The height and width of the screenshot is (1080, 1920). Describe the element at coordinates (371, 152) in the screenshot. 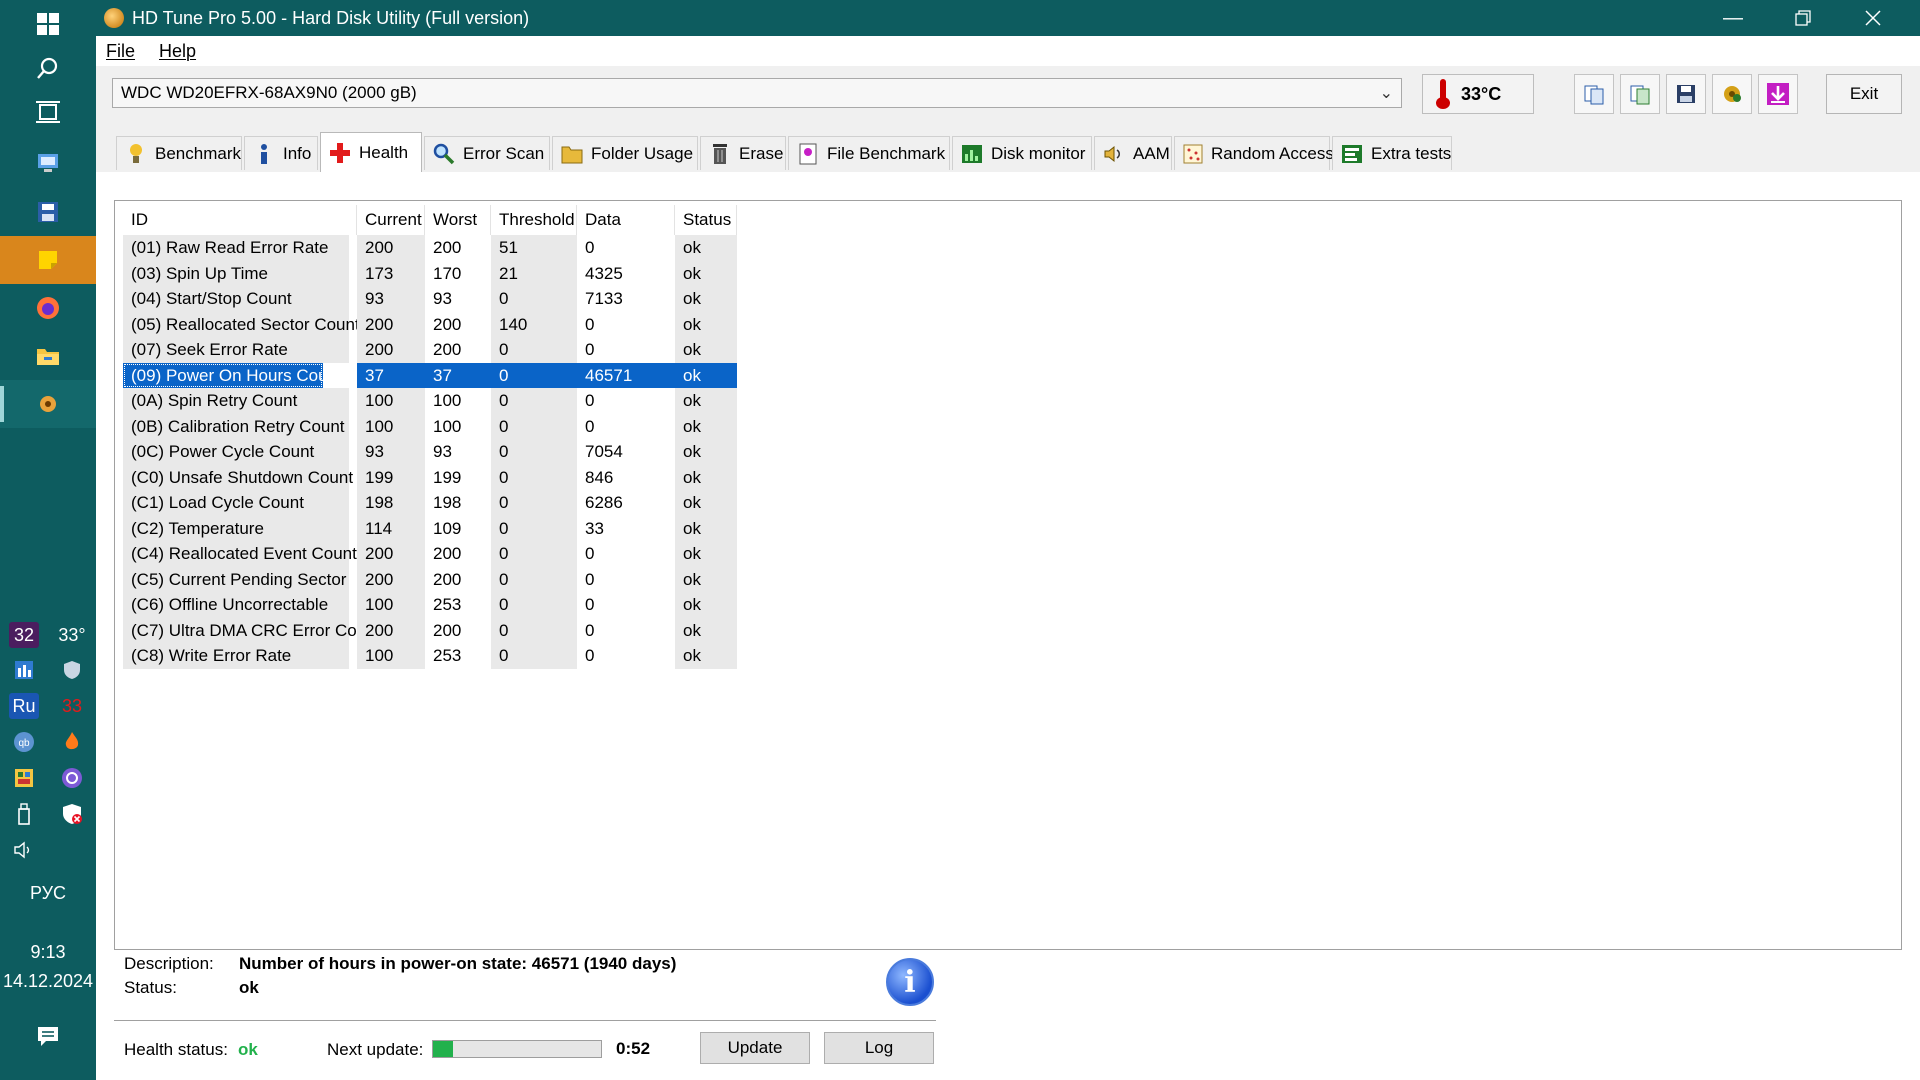

I see `tab-health: Health` at that location.